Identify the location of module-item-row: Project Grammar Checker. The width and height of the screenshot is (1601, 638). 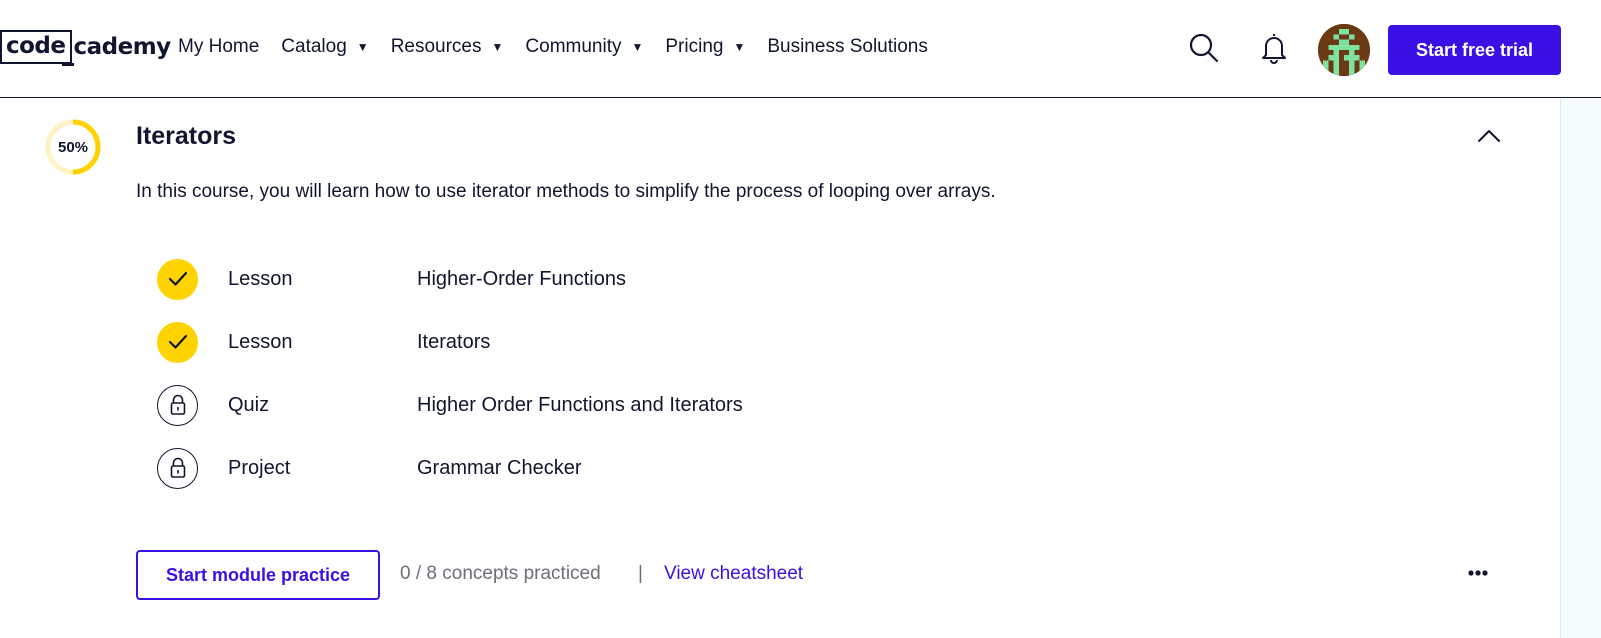
(607, 468).